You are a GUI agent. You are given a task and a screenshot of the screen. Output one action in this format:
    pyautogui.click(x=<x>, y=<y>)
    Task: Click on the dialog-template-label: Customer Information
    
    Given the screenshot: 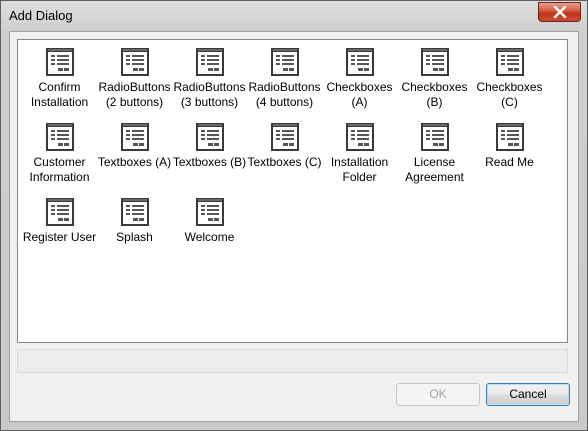 What is the action you would take?
    pyautogui.click(x=59, y=169)
    